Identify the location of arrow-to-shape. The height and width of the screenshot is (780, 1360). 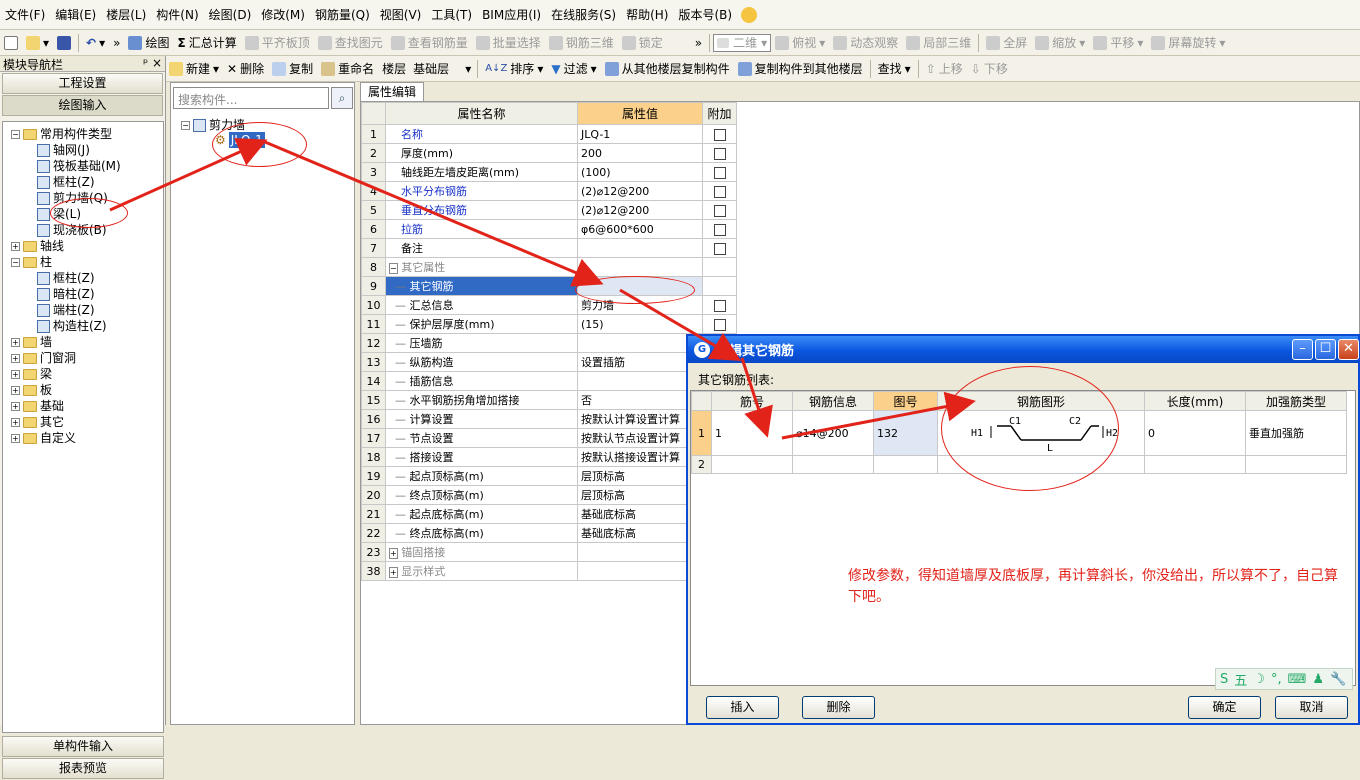
(878, 415).